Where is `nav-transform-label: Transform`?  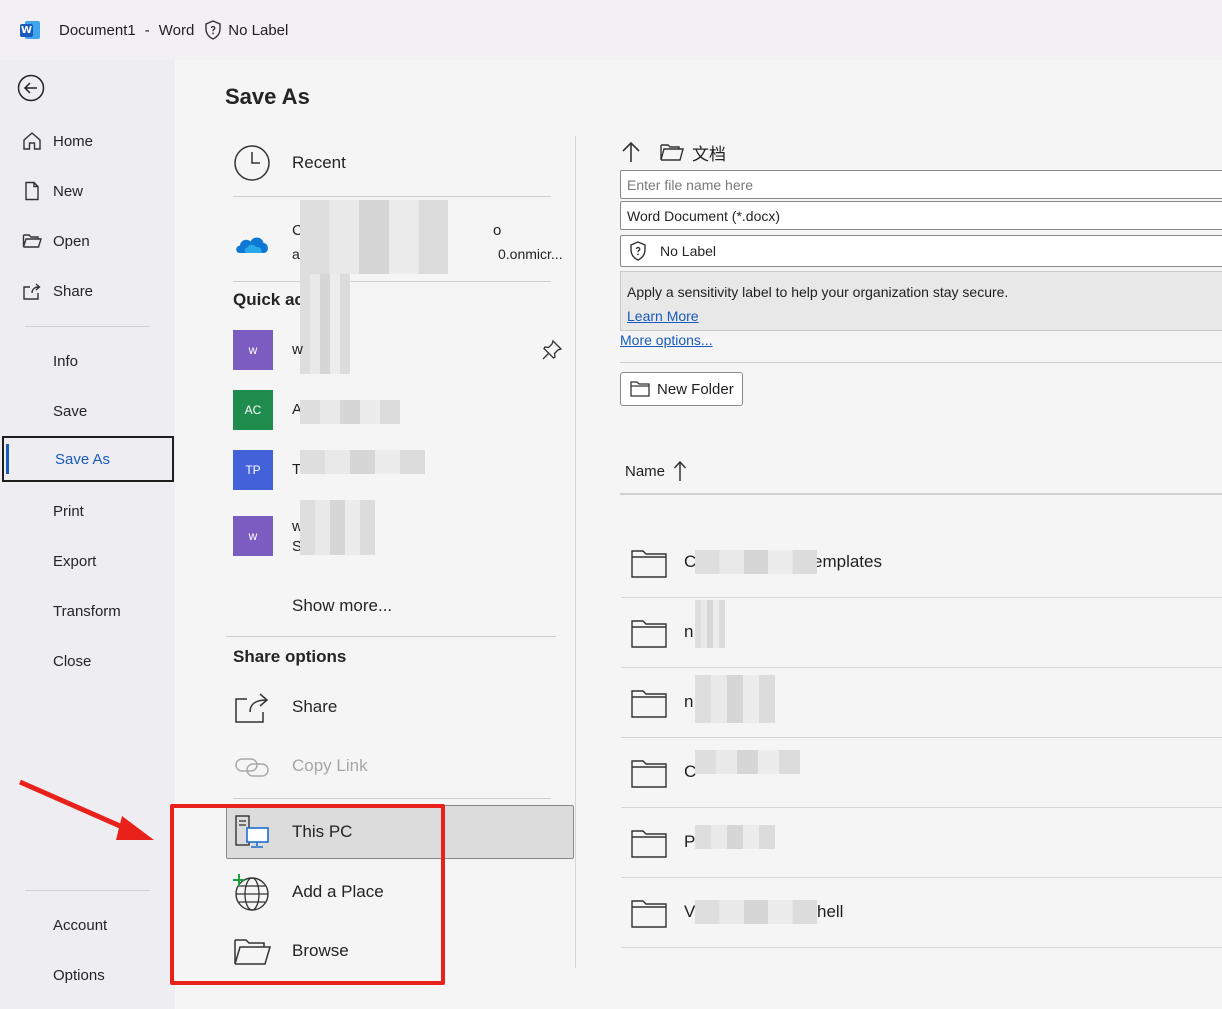
nav-transform-label: Transform is located at coordinates (87, 611).